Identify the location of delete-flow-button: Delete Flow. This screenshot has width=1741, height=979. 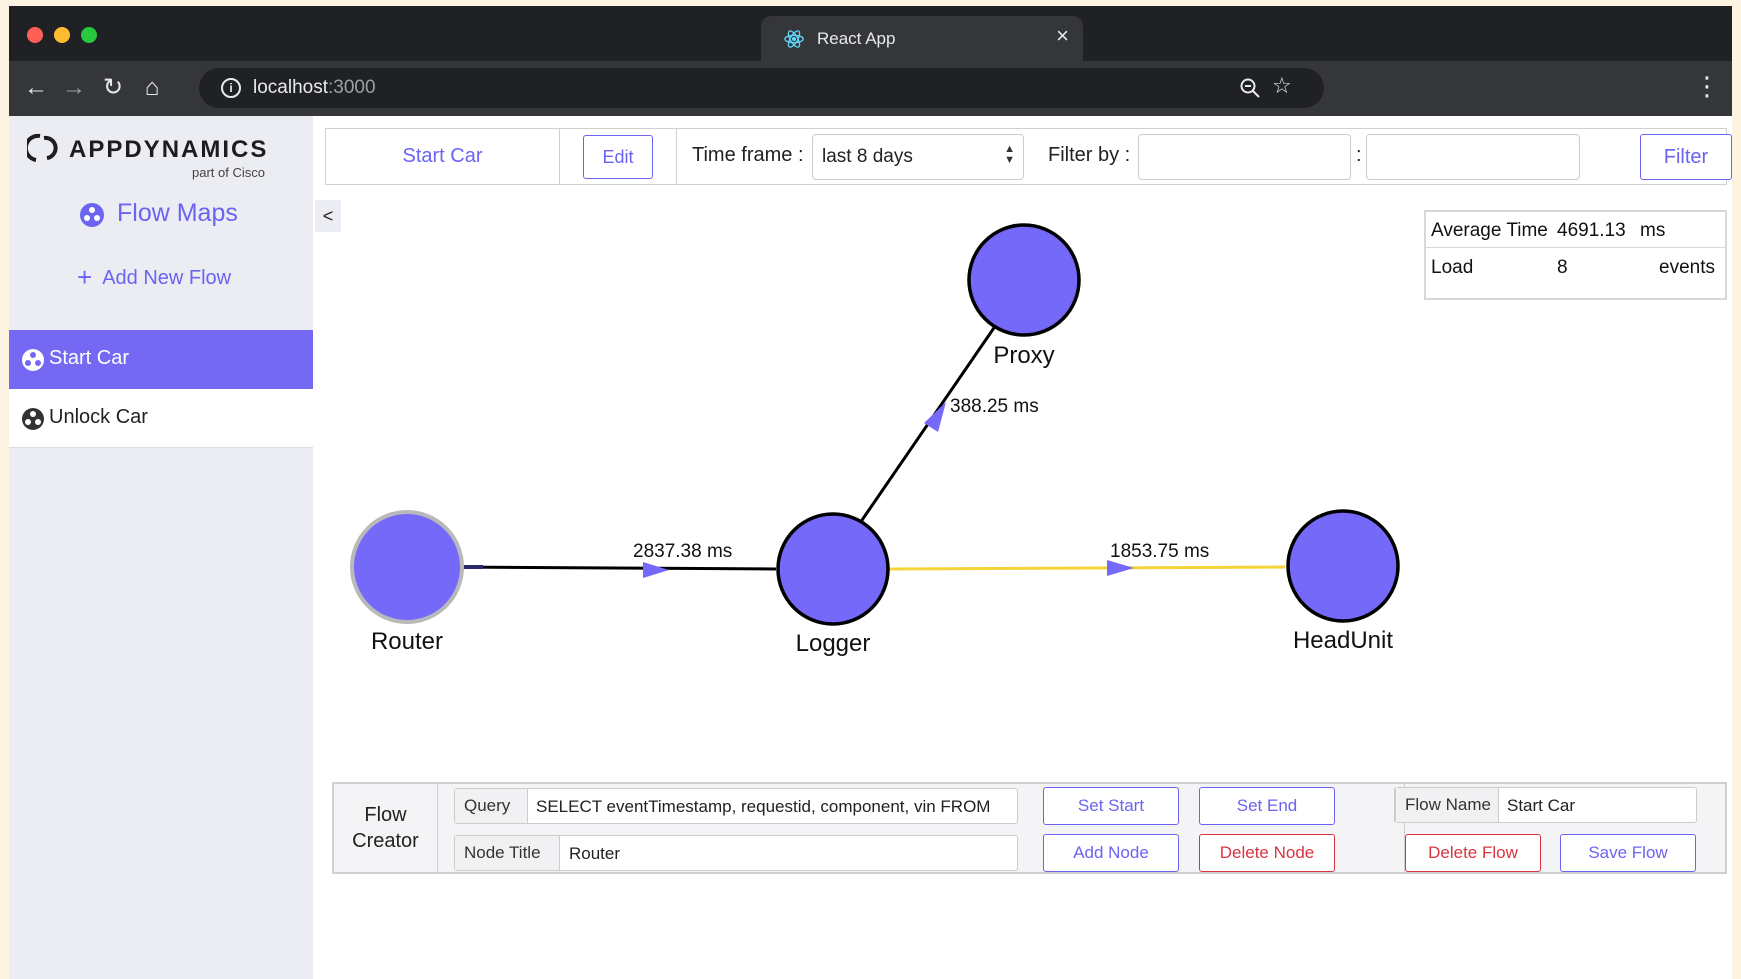
(1473, 853).